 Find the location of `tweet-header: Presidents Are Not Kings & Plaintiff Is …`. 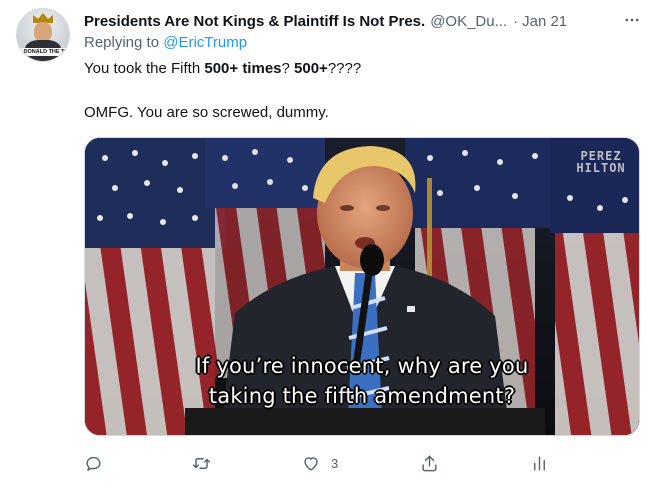

tweet-header: Presidents Are Not Kings & Plaintiff Is … is located at coordinates (364, 21).